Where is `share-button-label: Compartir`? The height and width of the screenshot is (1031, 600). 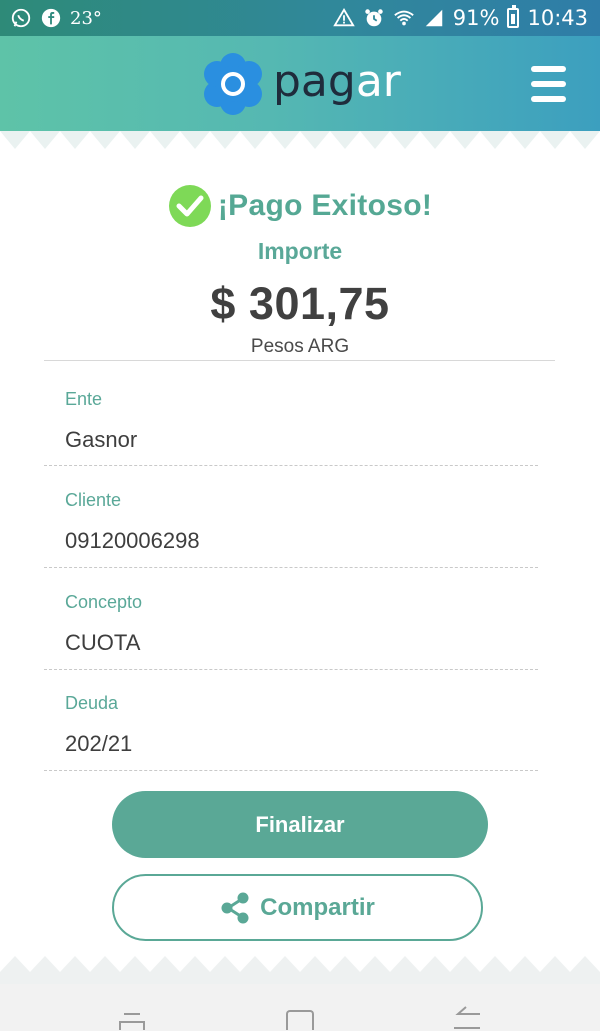
share-button-label: Compartir is located at coordinates (317, 907).